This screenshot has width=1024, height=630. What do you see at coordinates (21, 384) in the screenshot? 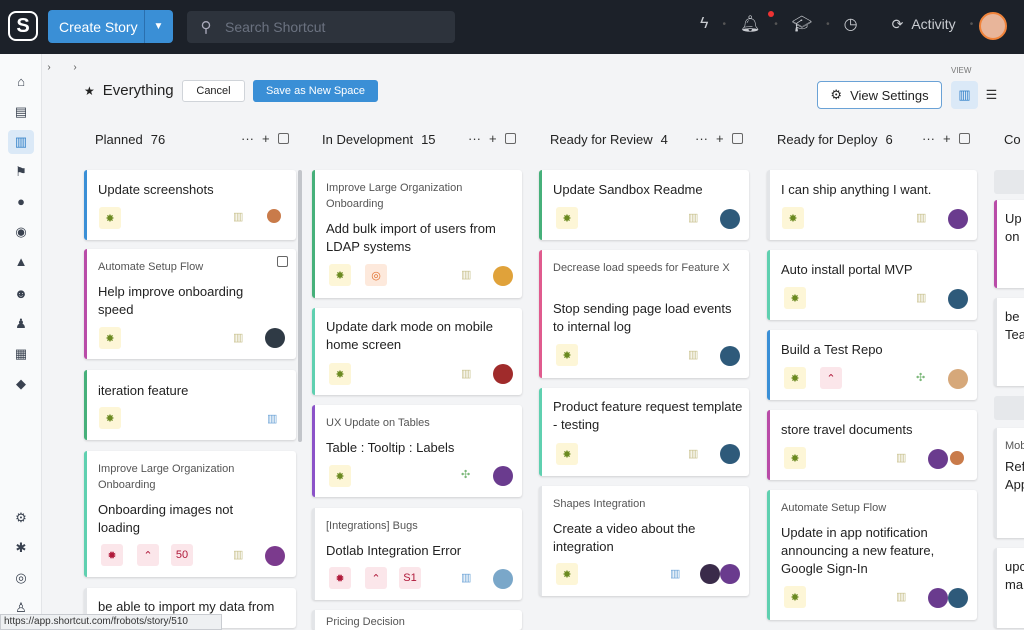
I see `label-icon: ◆` at bounding box center [21, 384].